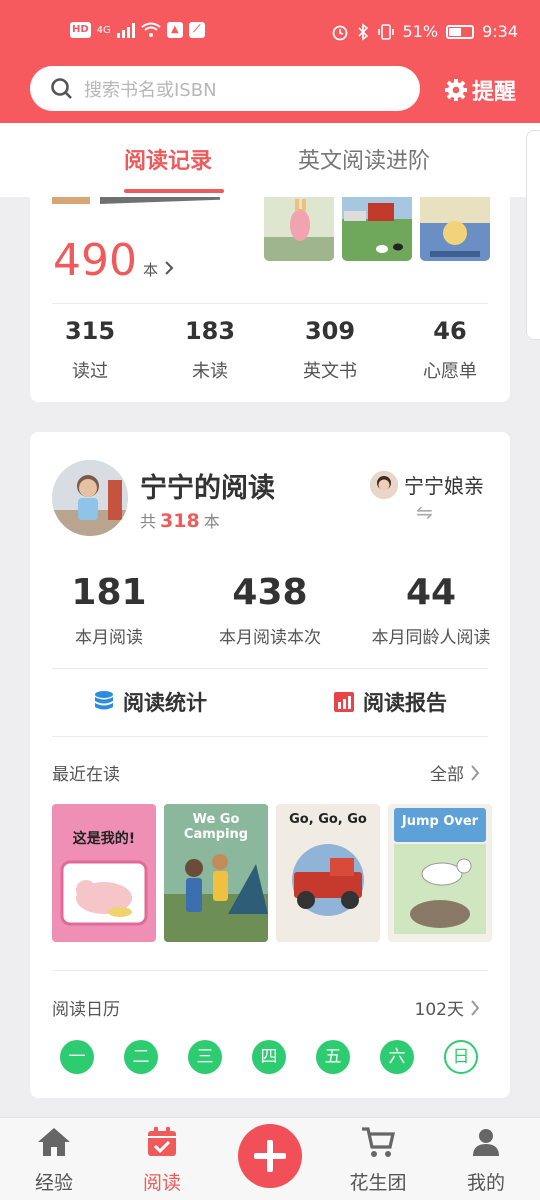 The image size is (540, 1200). Describe the element at coordinates (444, 486) in the screenshot. I see `parent-name: 宁宁娘亲` at that location.